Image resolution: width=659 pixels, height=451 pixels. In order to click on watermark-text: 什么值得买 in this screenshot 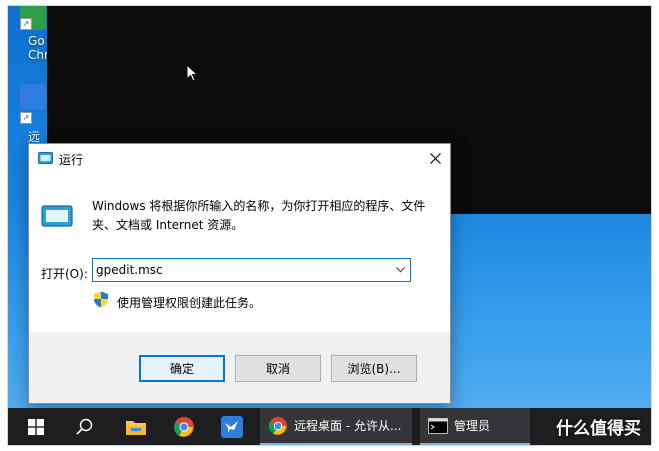, I will do `click(598, 429)`.